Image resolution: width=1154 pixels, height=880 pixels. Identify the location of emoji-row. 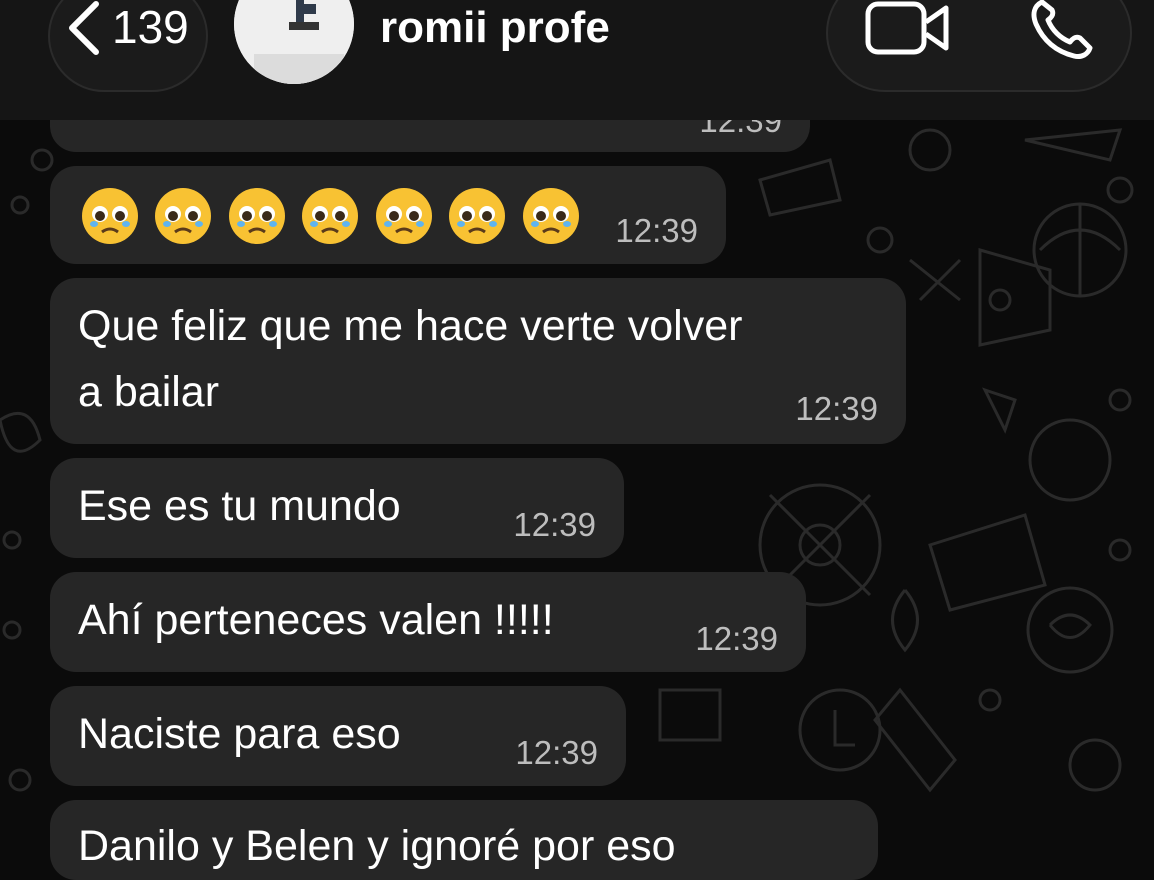
(335, 217).